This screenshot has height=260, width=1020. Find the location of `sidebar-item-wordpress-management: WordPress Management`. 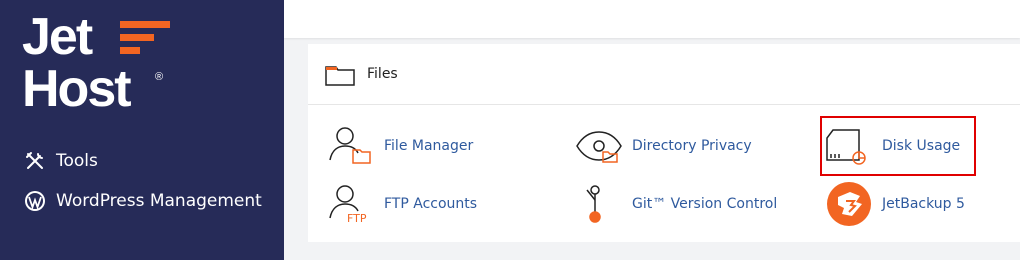

sidebar-item-wordpress-management: WordPress Management is located at coordinates (143, 201).